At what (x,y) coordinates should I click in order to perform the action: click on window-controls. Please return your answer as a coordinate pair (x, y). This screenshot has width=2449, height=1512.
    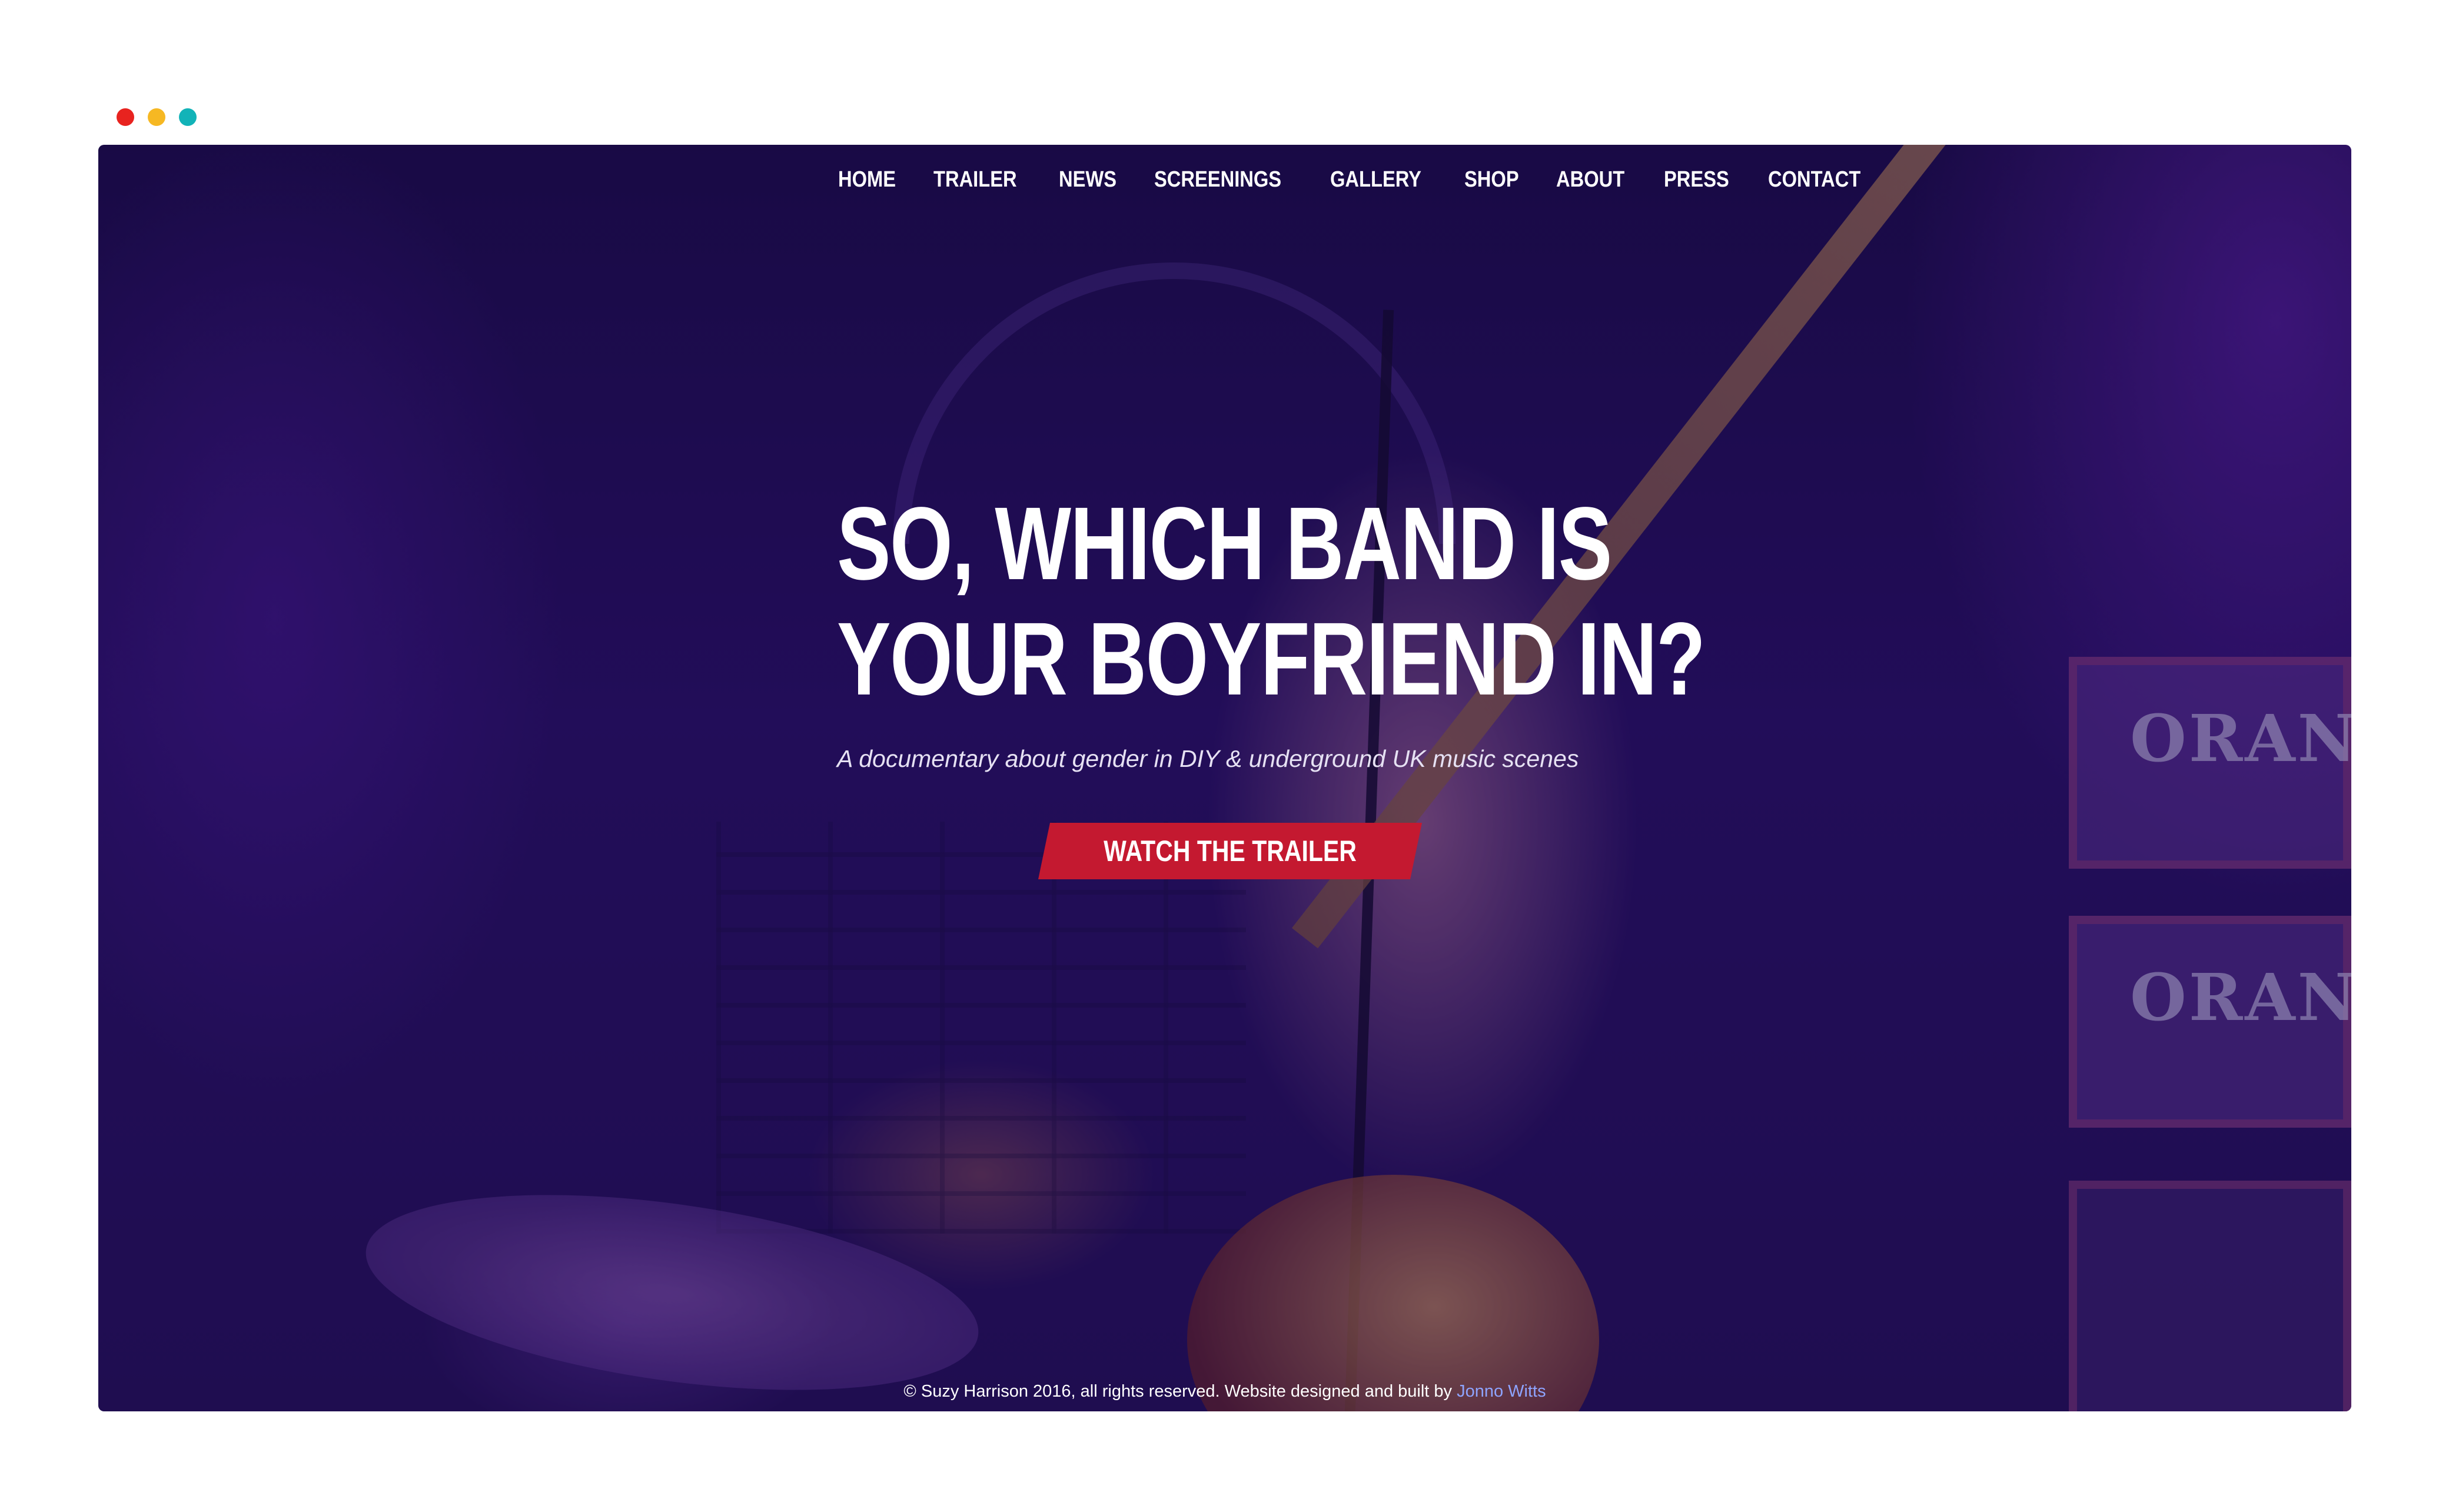
    Looking at the image, I should click on (157, 117).